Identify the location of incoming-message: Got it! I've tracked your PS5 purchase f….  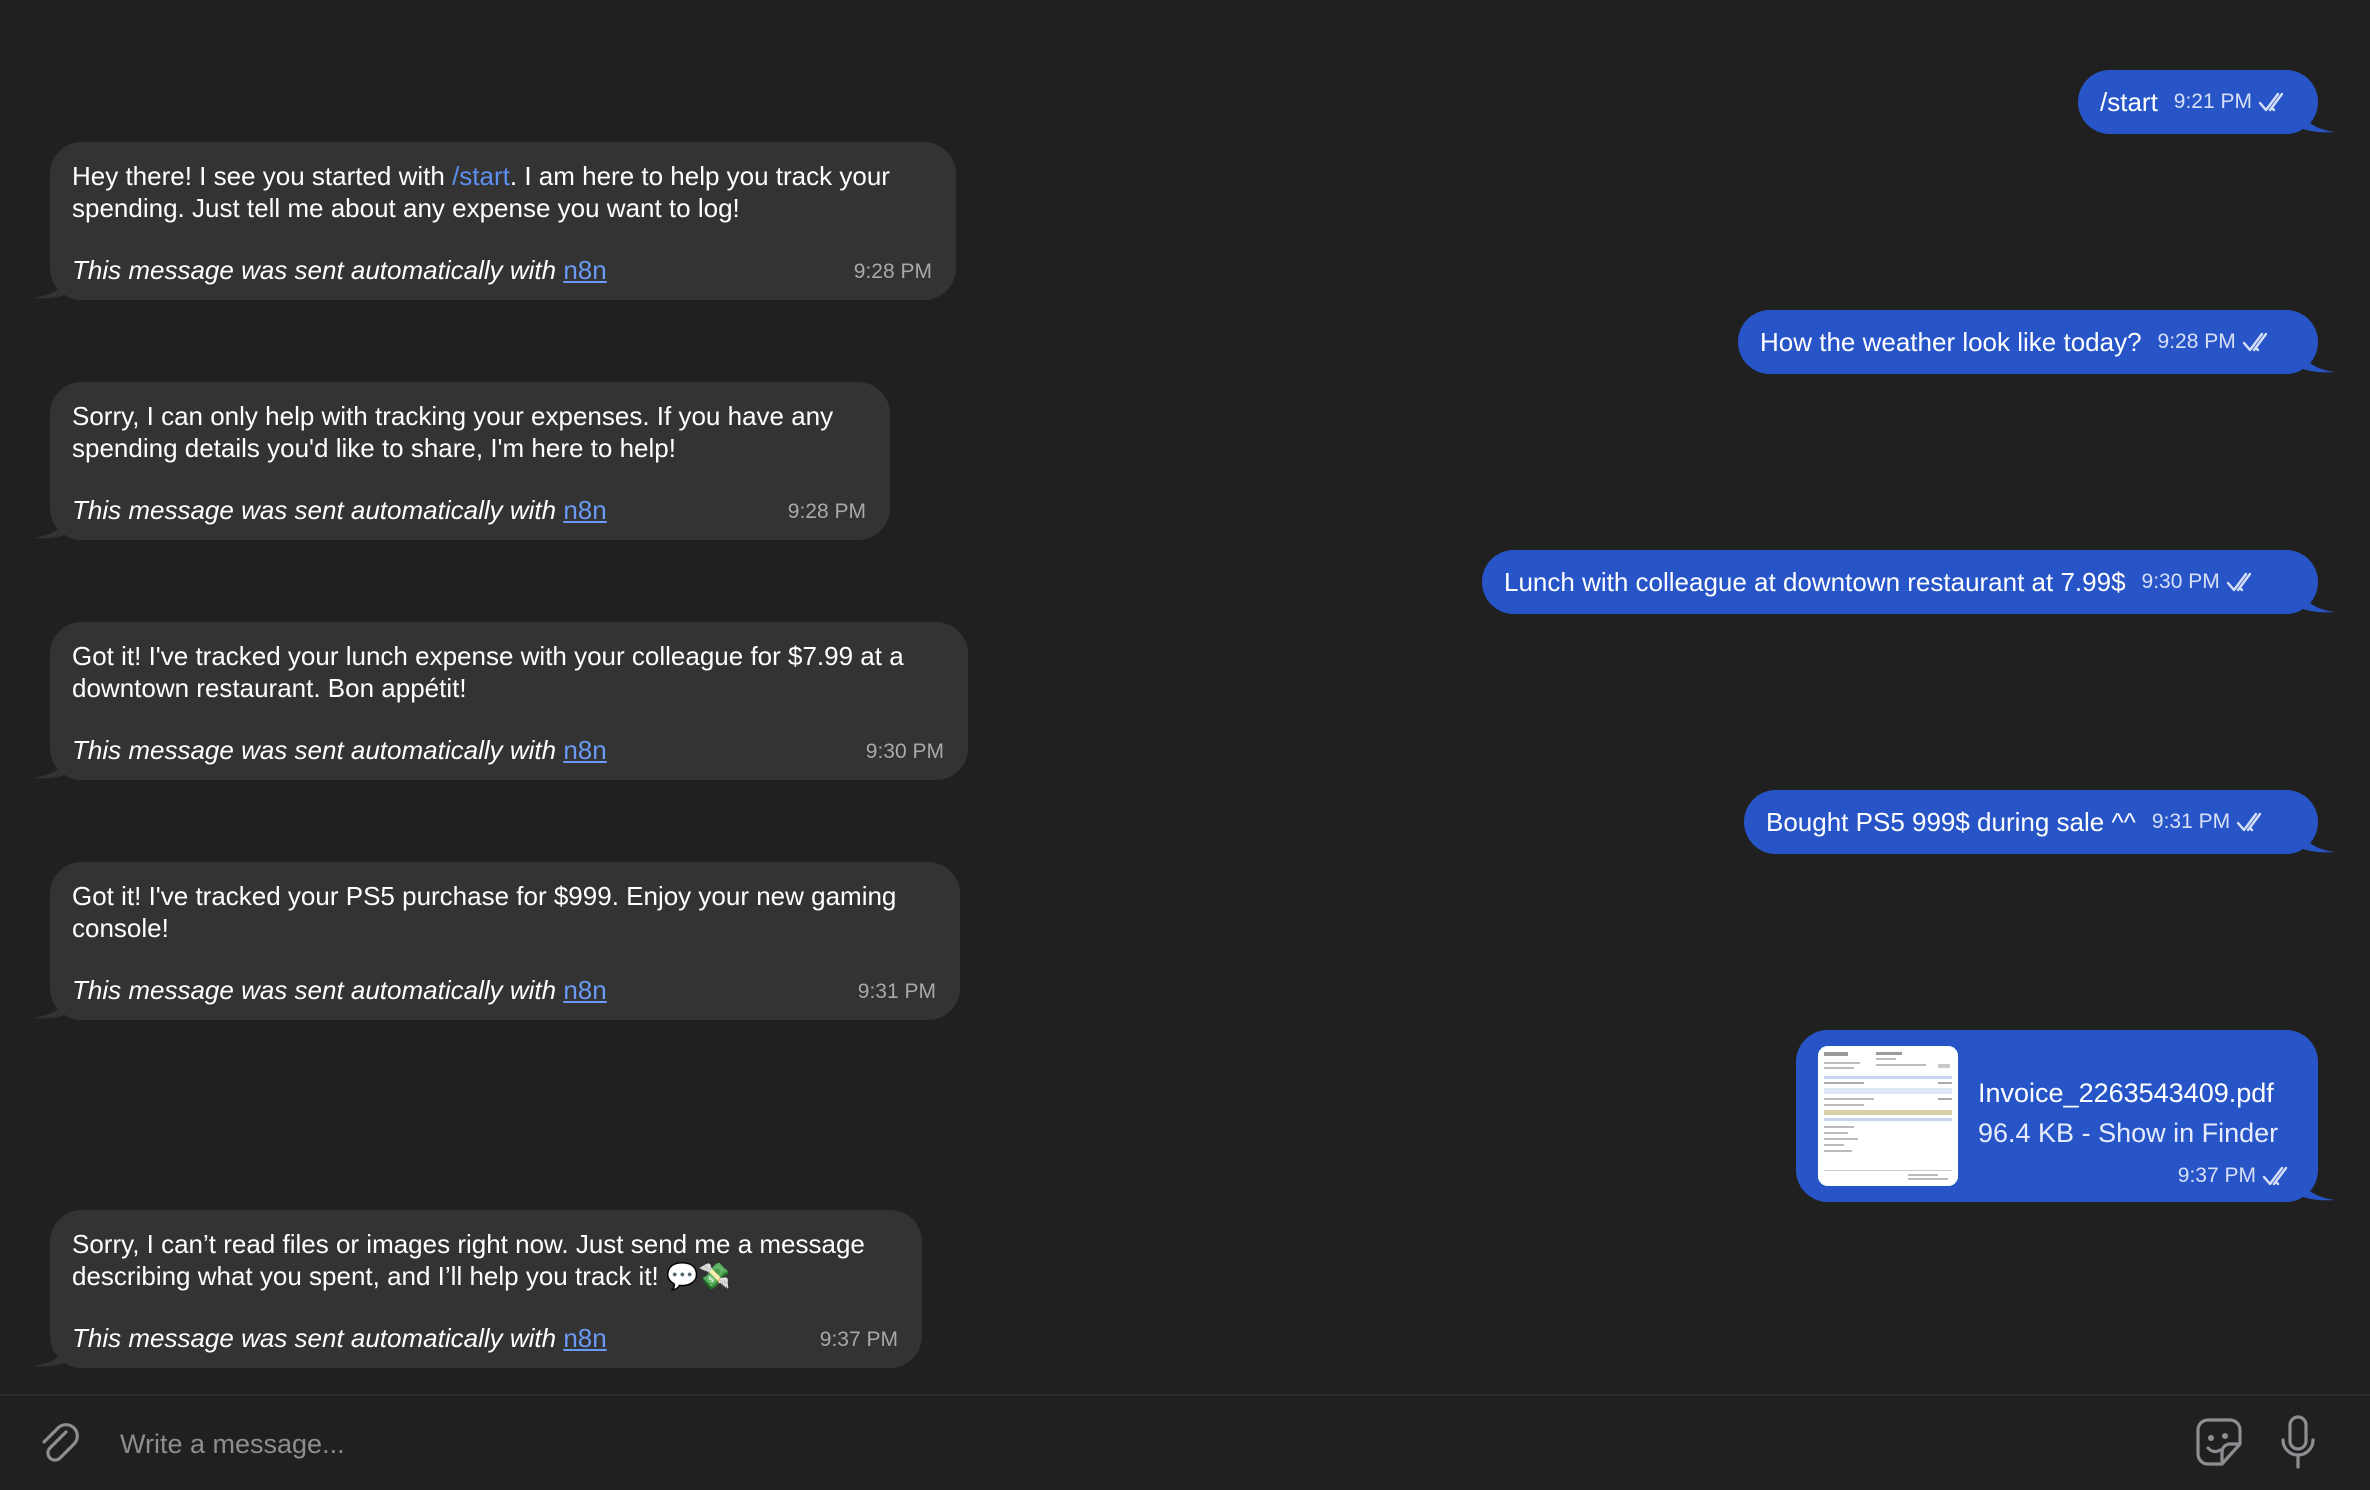
(496, 941).